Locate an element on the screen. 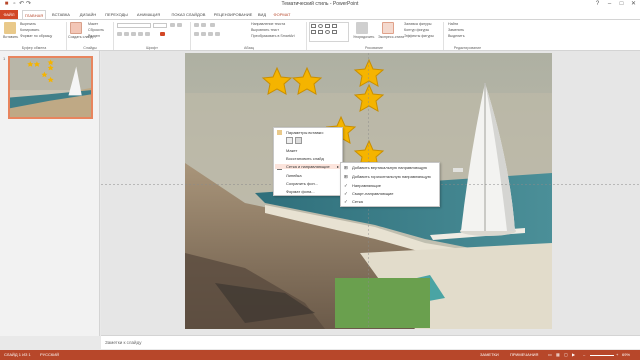 The image size is (640, 360). tab-file: ФАЙЛ is located at coordinates (9, 14).